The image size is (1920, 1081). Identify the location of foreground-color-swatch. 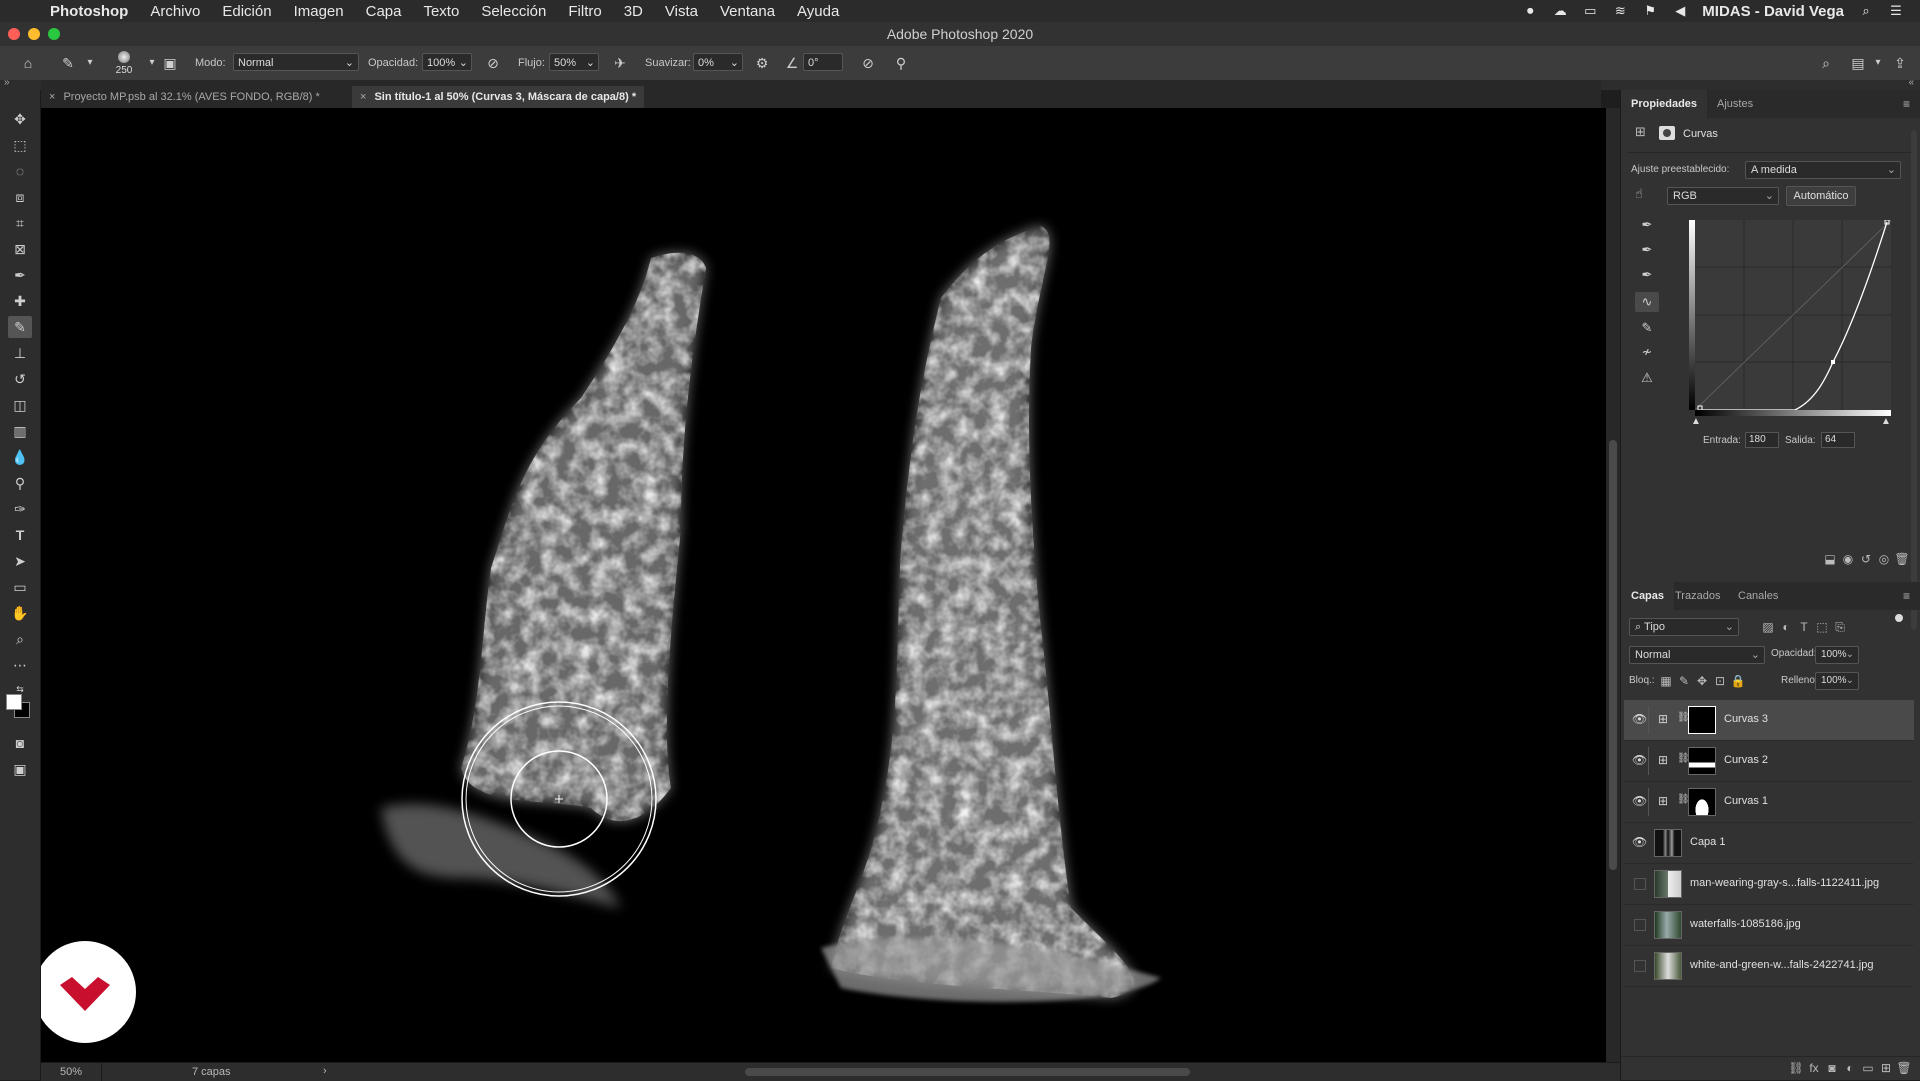
(14, 702).